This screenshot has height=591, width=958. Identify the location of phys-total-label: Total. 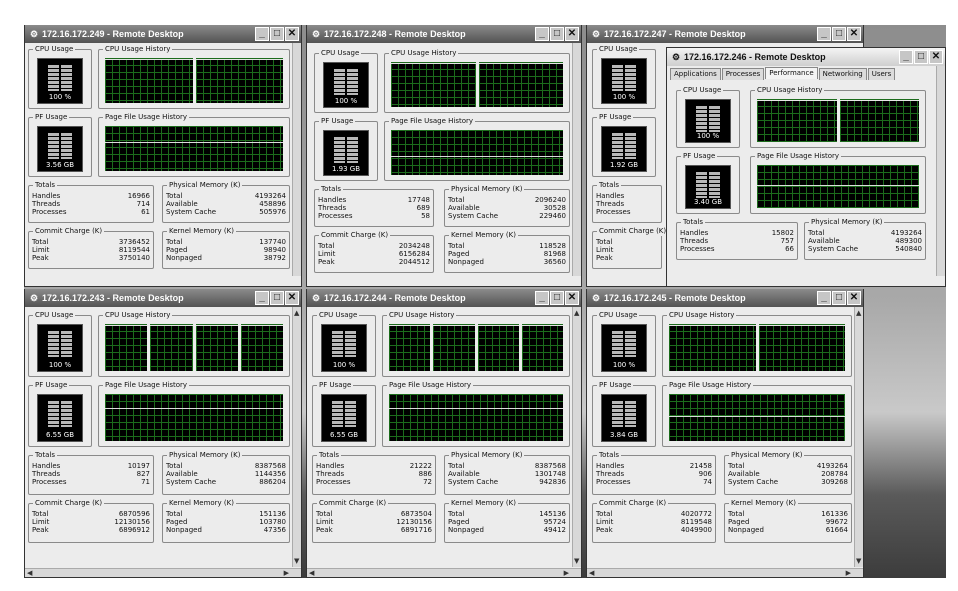
(736, 466).